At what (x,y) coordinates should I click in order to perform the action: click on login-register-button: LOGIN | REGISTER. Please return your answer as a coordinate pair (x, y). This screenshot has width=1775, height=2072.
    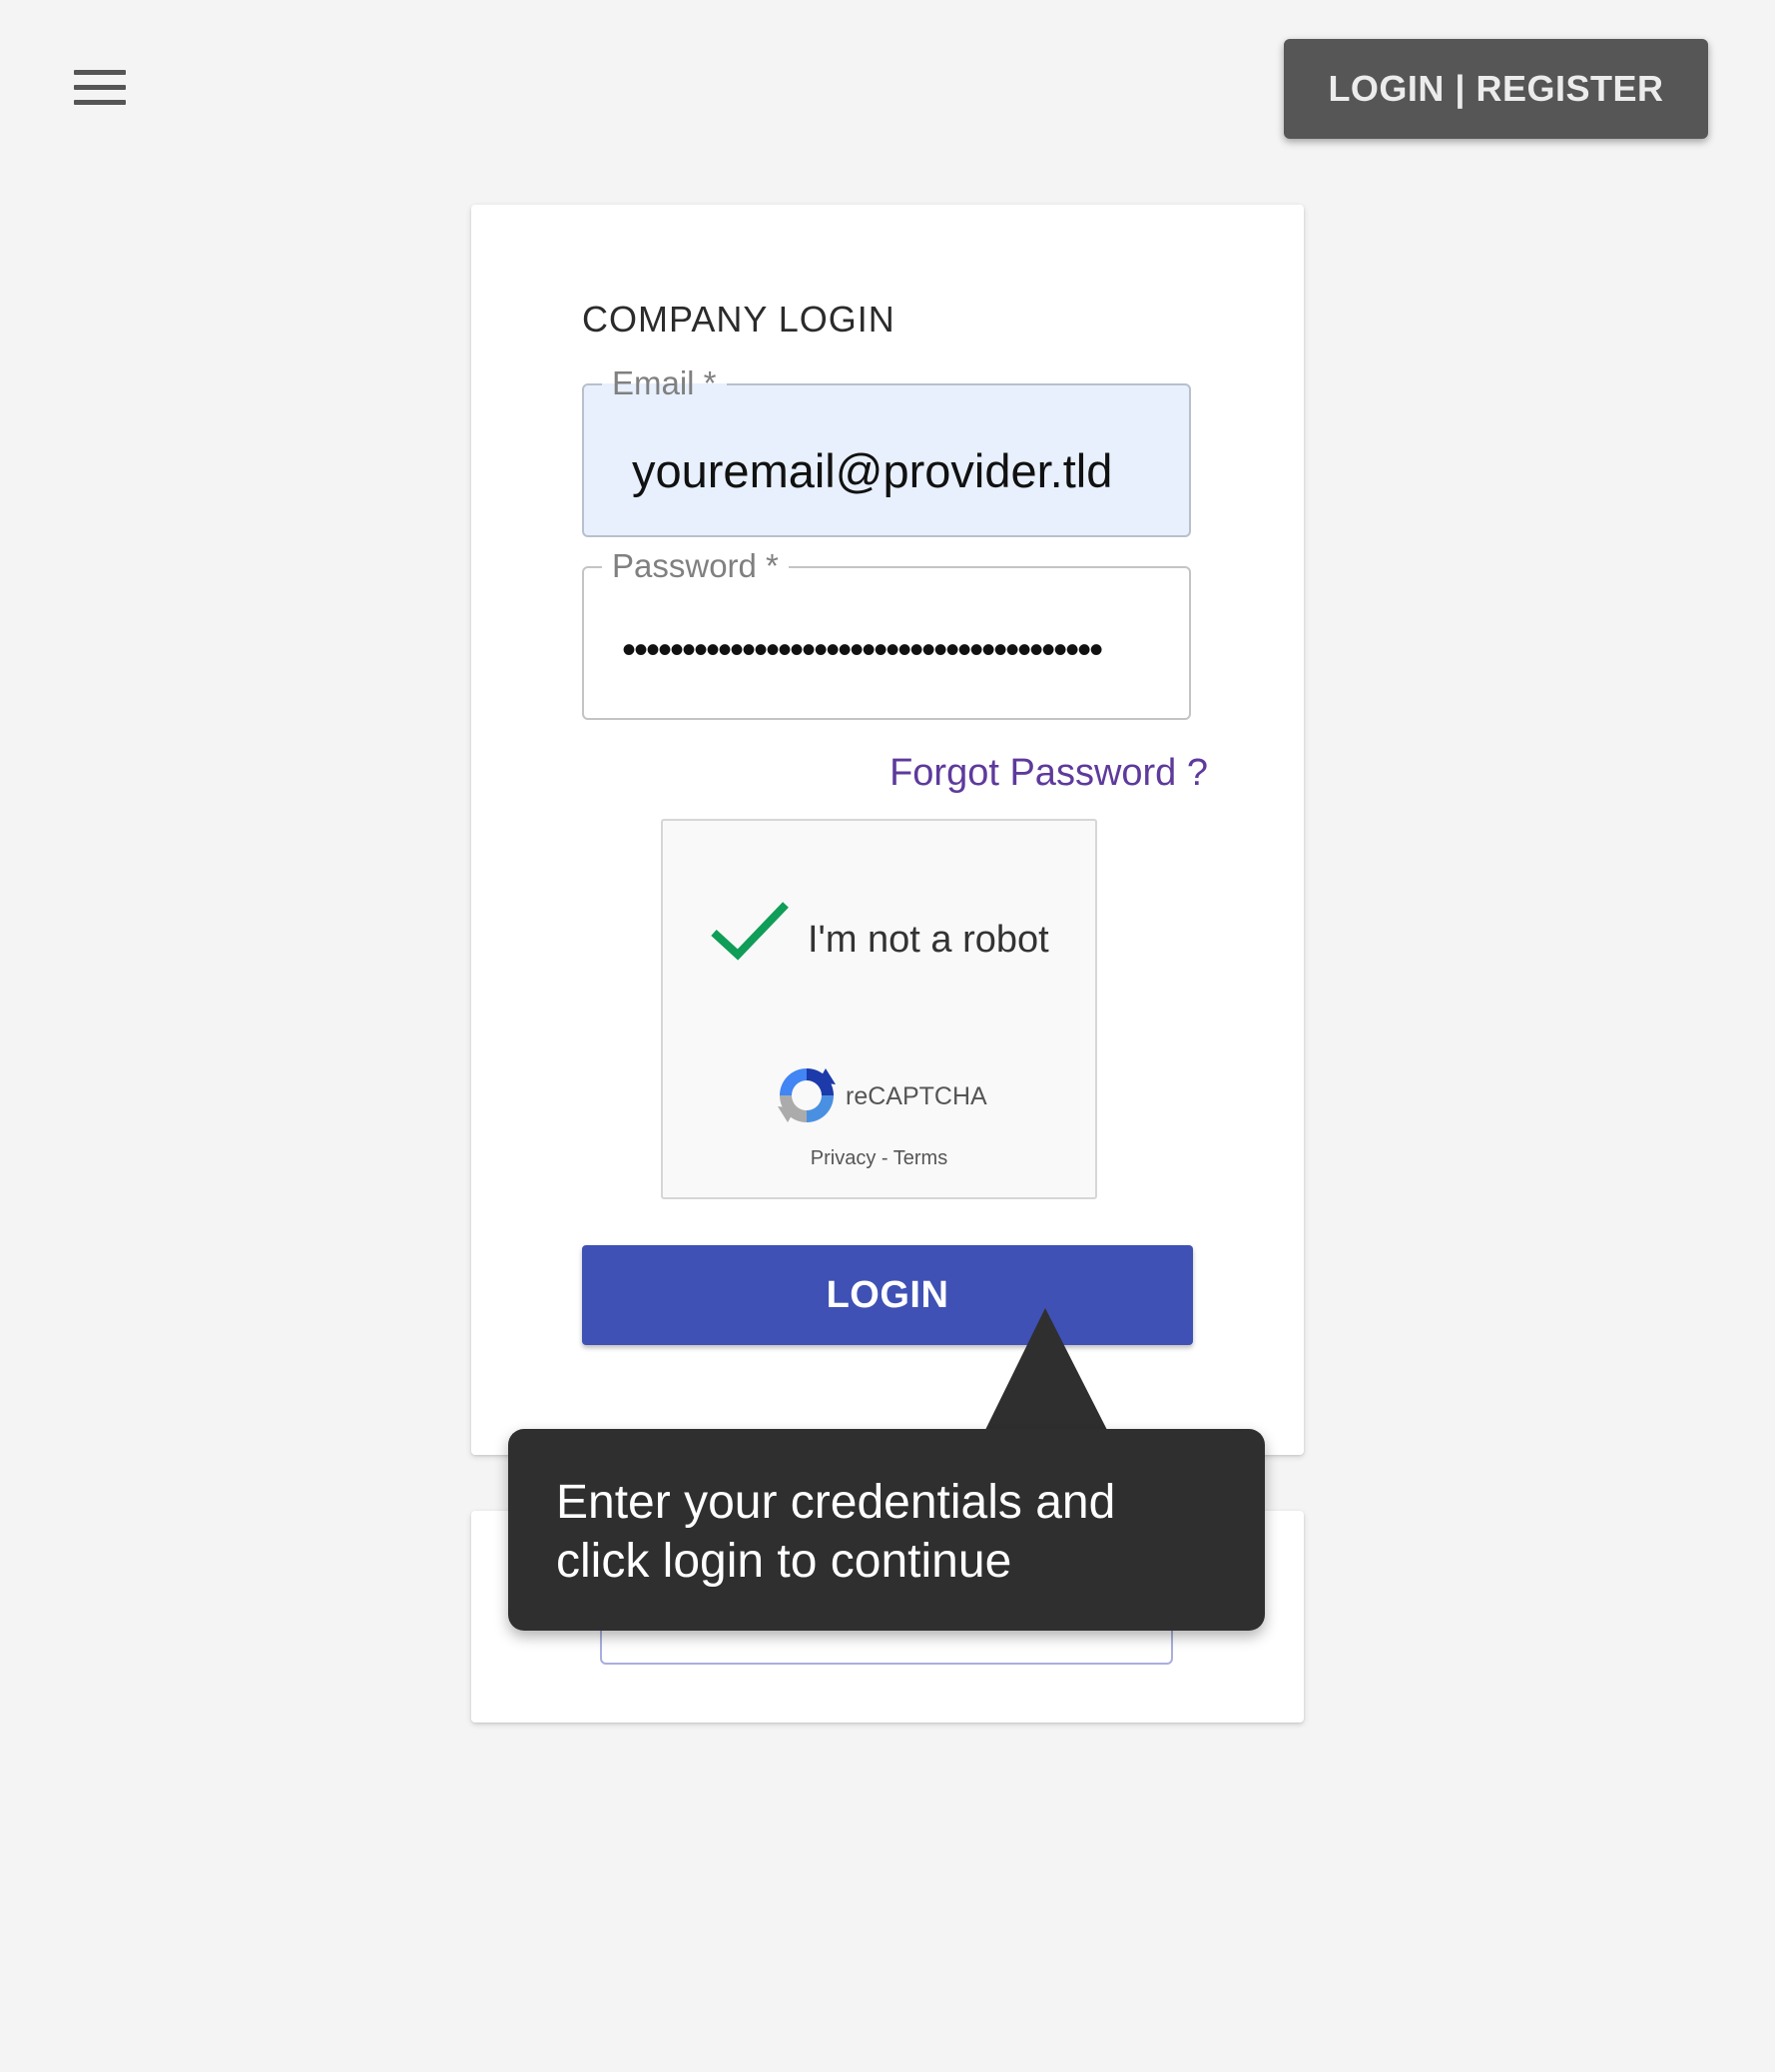
    Looking at the image, I should click on (1496, 89).